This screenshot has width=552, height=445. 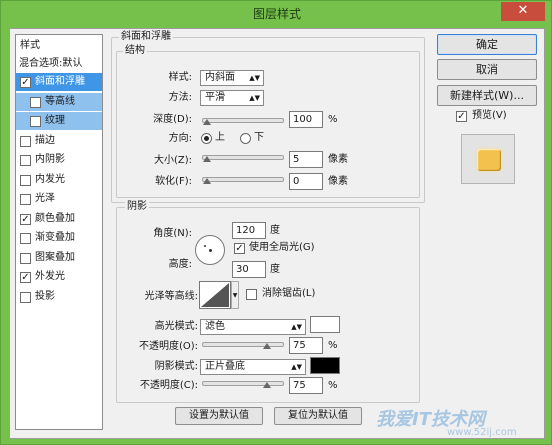 I want to click on depth-input: 100, so click(x=306, y=119).